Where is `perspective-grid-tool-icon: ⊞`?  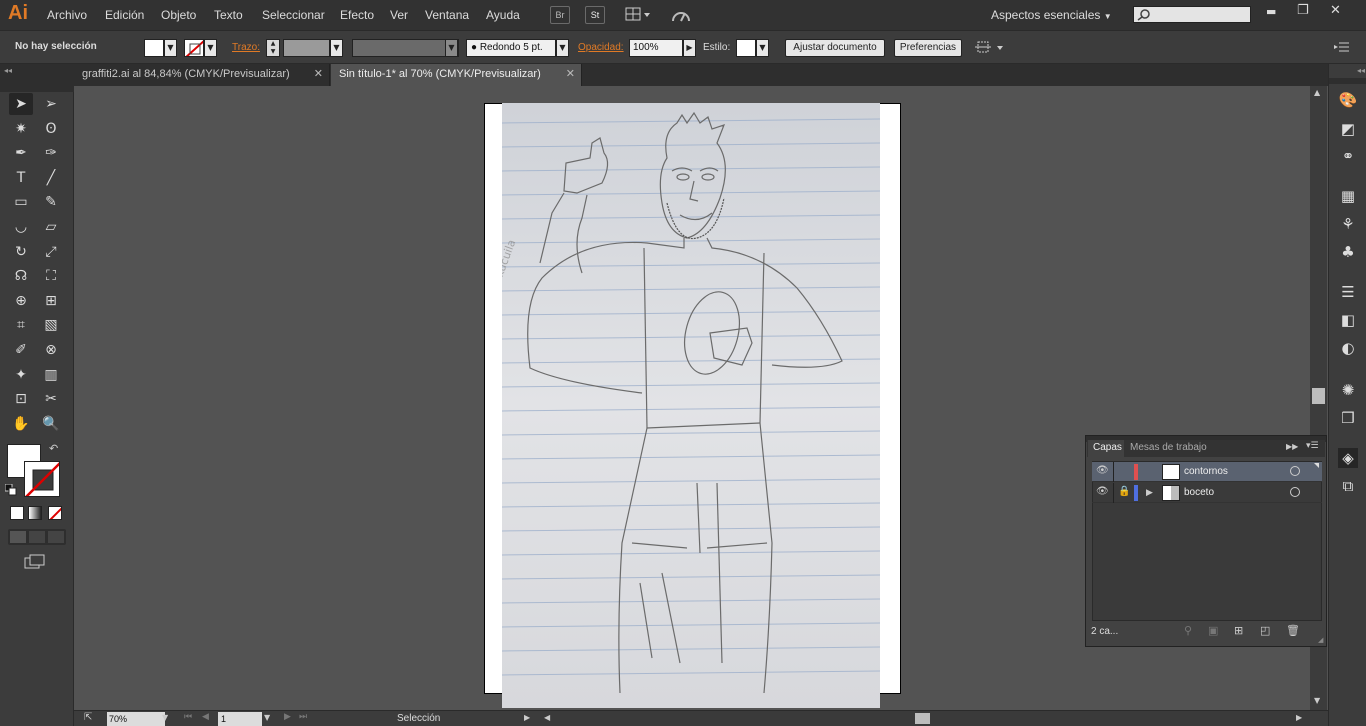
perspective-grid-tool-icon: ⊞ is located at coordinates (51, 301).